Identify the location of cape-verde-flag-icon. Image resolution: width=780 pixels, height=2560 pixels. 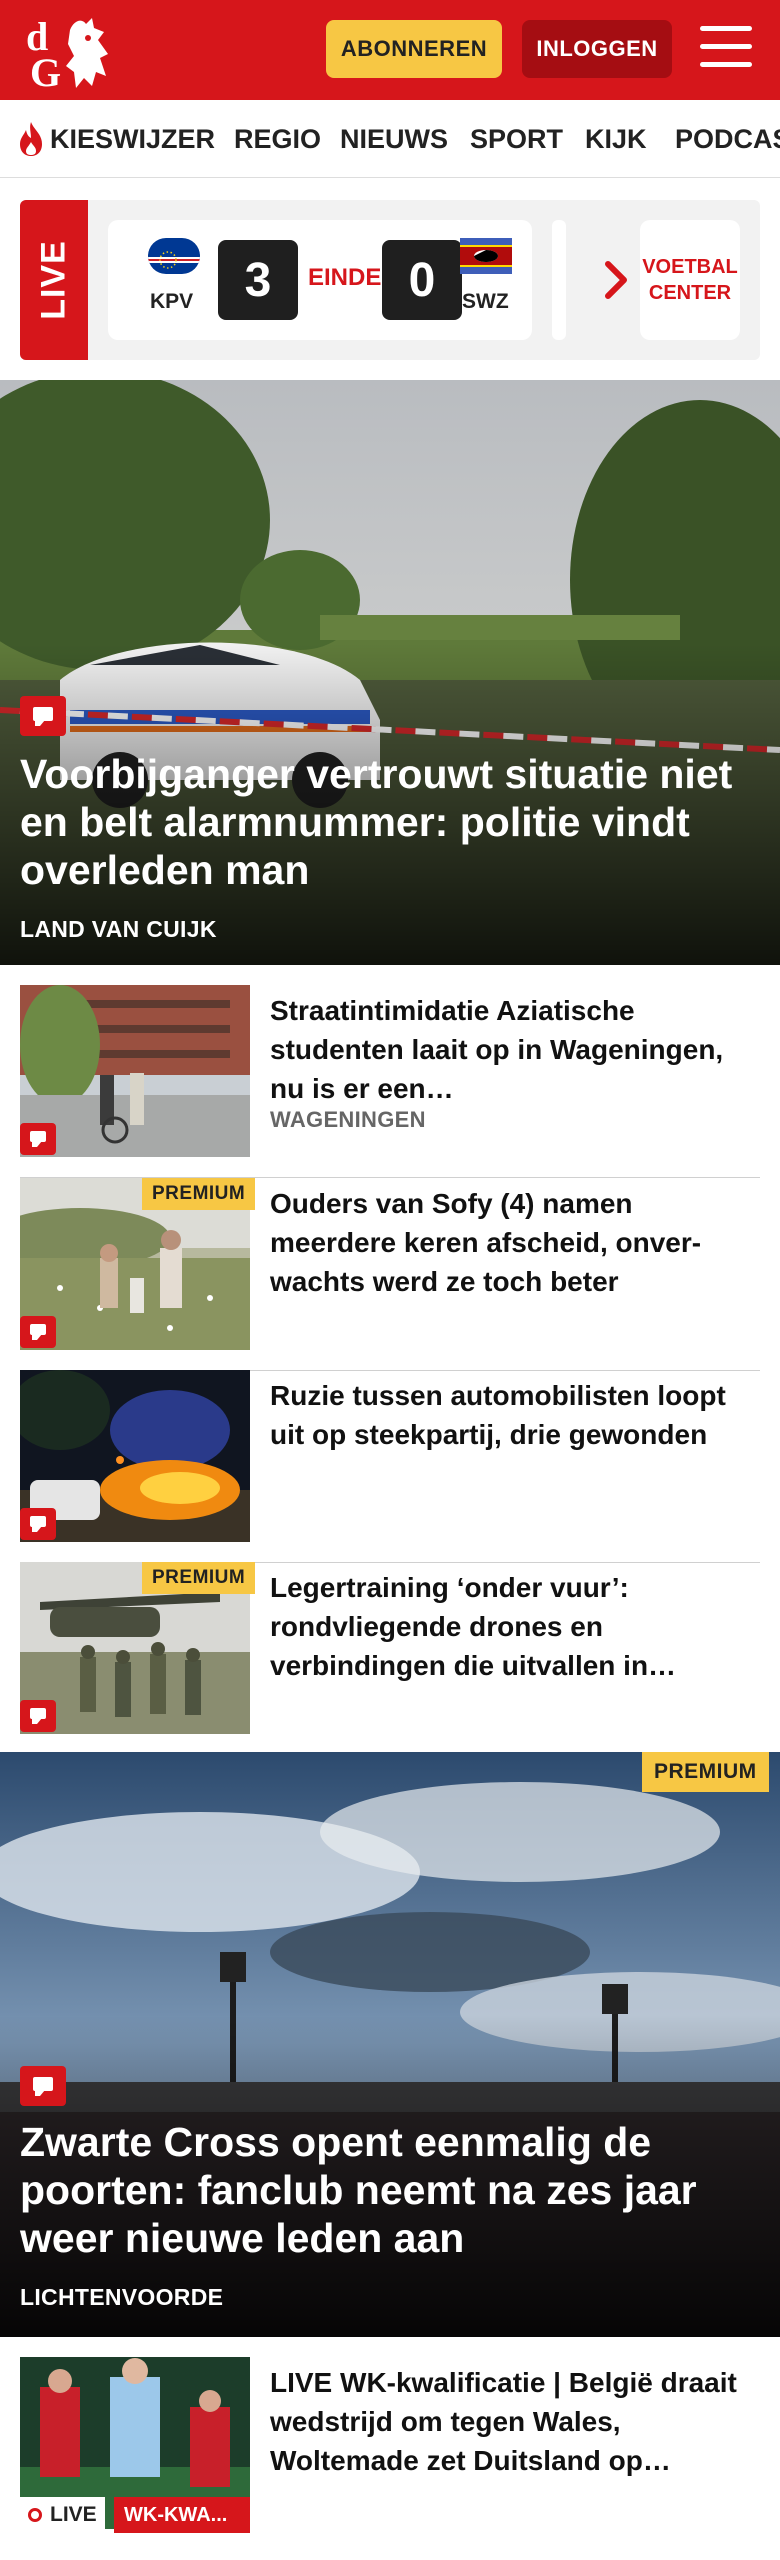
(174, 256).